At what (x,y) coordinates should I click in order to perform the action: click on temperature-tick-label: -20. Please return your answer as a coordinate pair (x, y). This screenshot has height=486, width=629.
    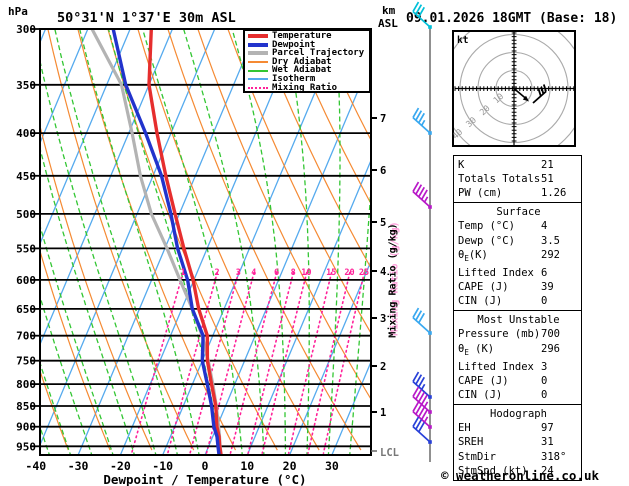
    Looking at the image, I should click on (120, 466).